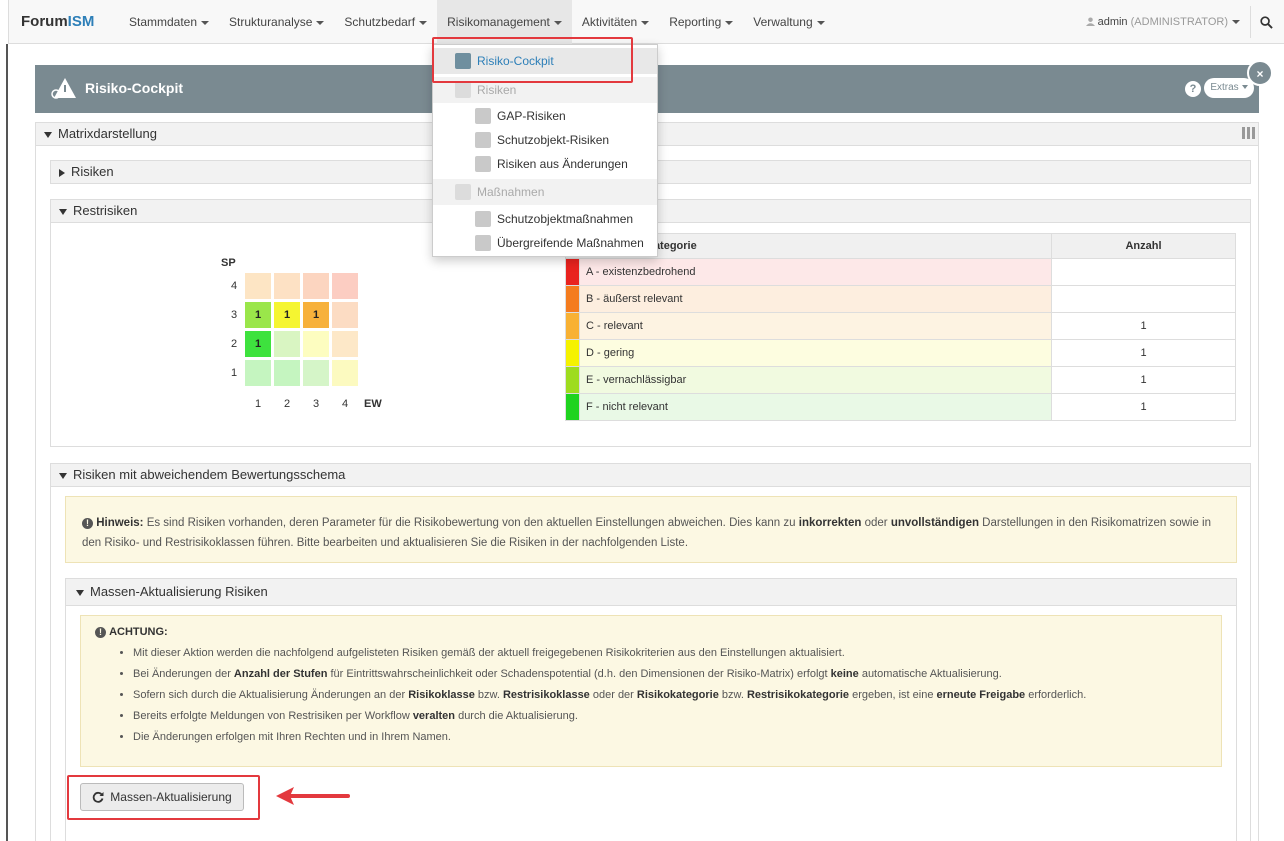  What do you see at coordinates (934, 523) in the screenshot?
I see `hinweis-bold: unvollständigen` at bounding box center [934, 523].